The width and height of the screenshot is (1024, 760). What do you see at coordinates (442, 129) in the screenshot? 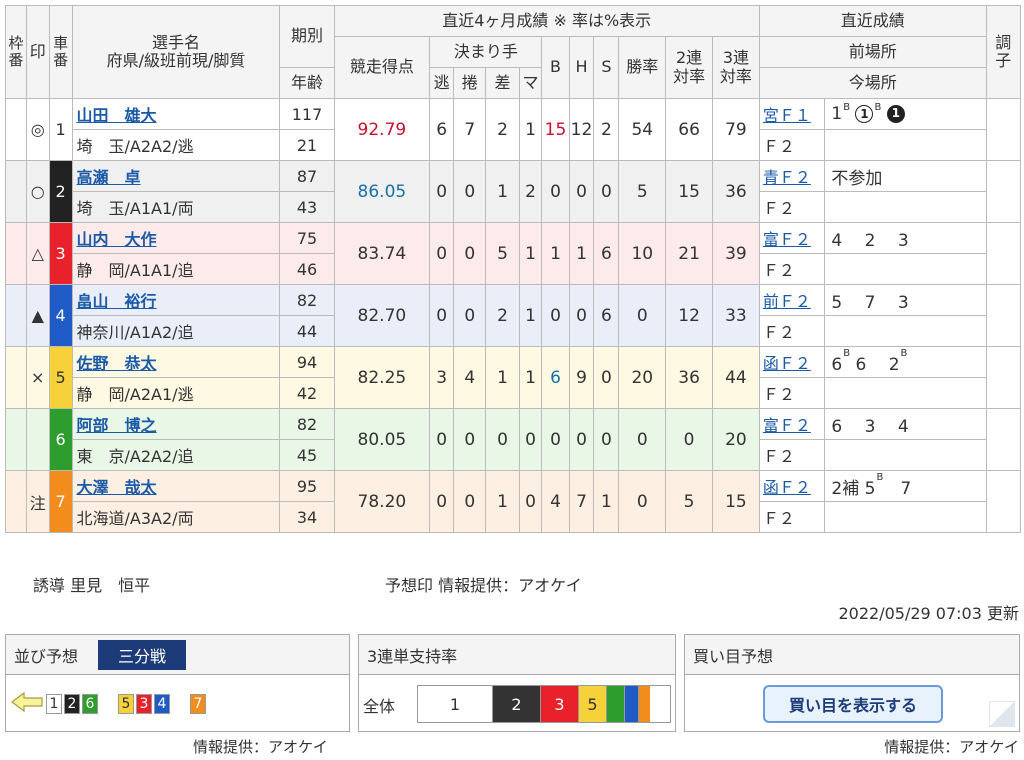
I see `kimarite-k1: 6` at bounding box center [442, 129].